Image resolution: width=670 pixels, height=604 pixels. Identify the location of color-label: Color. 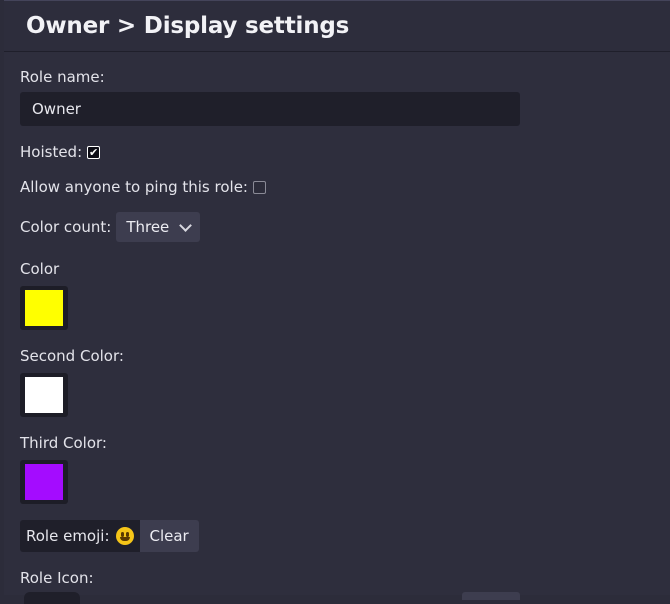
(40, 269).